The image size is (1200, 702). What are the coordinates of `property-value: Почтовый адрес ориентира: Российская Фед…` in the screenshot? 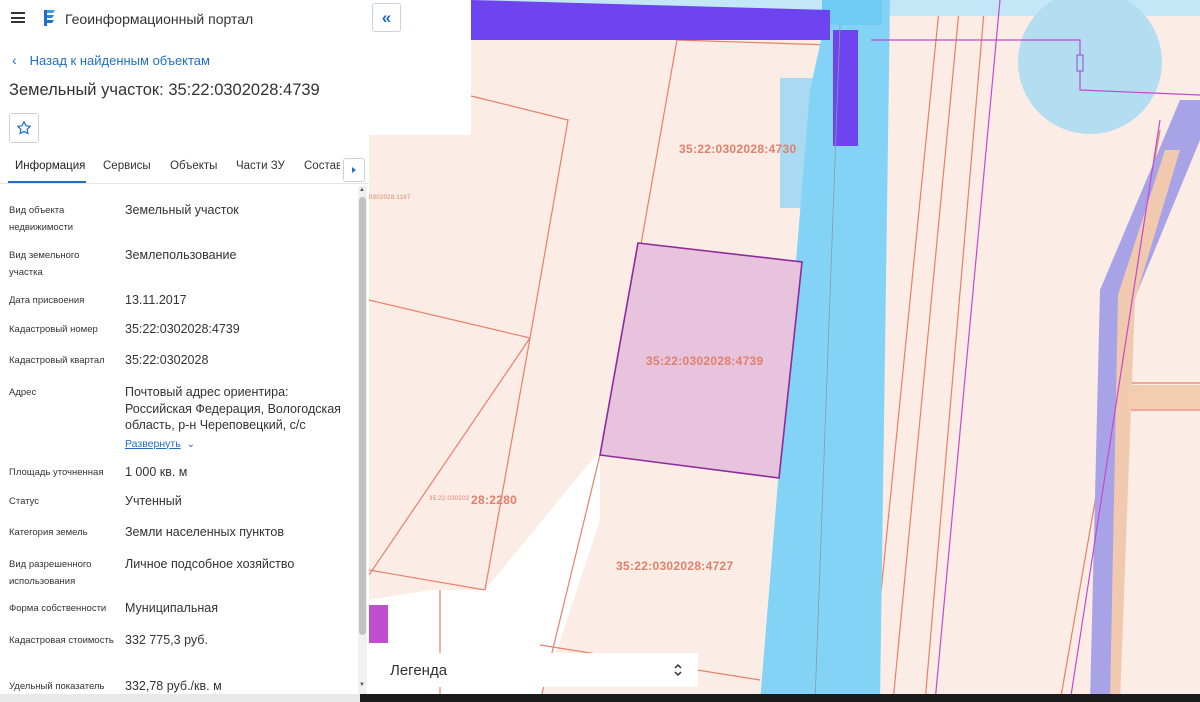 It's located at (233, 408).